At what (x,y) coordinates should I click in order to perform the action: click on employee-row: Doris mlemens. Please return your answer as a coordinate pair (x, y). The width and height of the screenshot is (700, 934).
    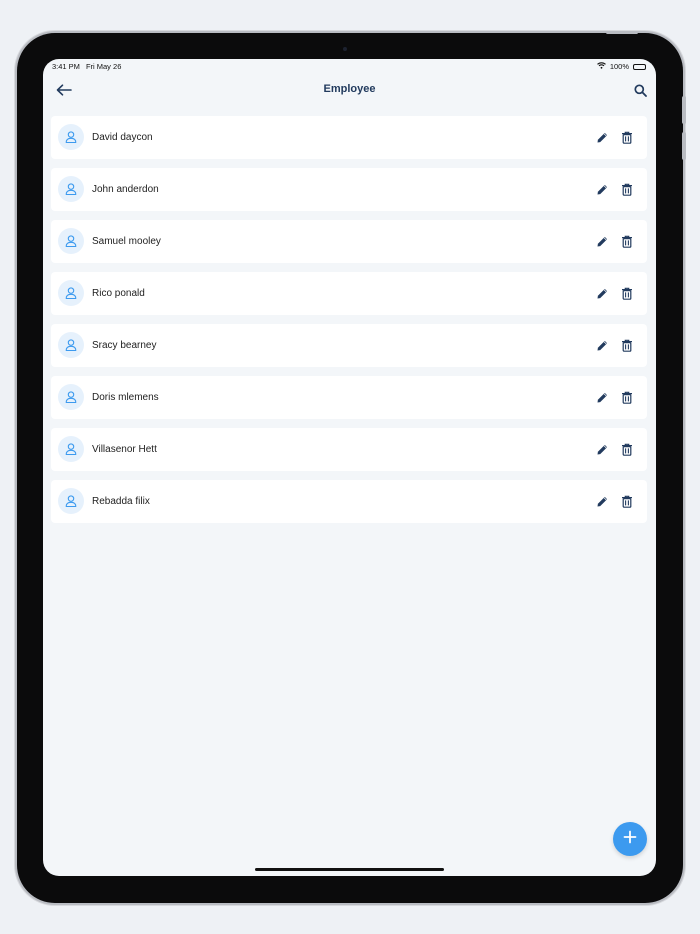
    Looking at the image, I should click on (349, 397).